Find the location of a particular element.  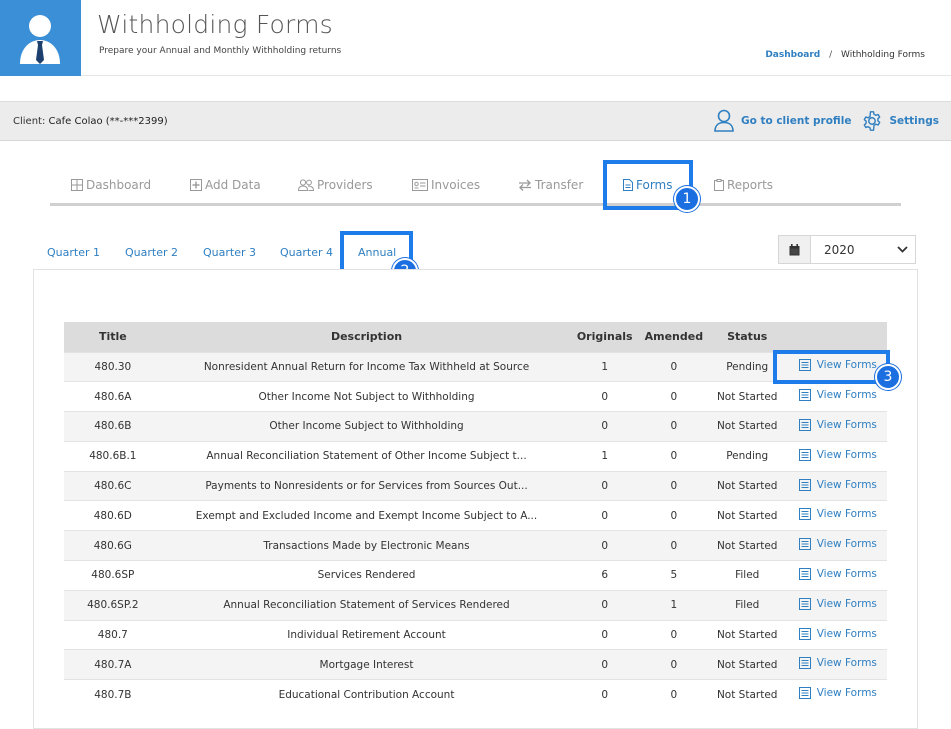

cell-title: 480.30 is located at coordinates (113, 366).